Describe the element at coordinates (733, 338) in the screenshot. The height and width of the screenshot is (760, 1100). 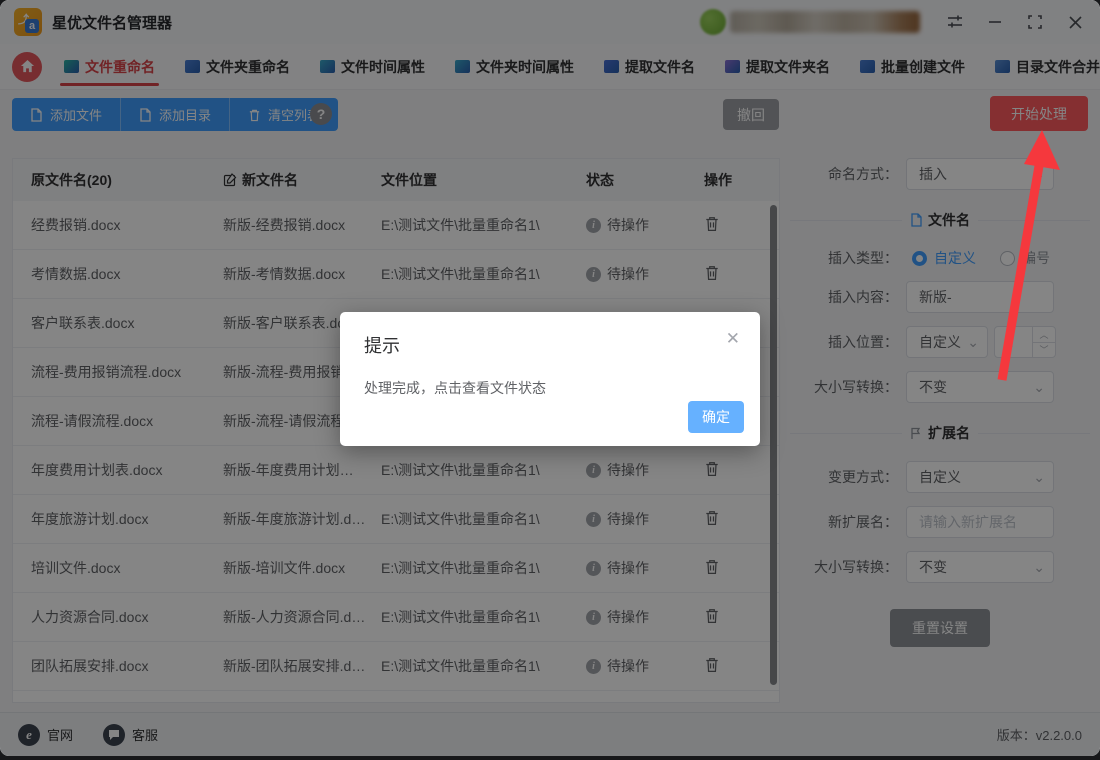
I see `dialog-close-icon: ✕` at that location.